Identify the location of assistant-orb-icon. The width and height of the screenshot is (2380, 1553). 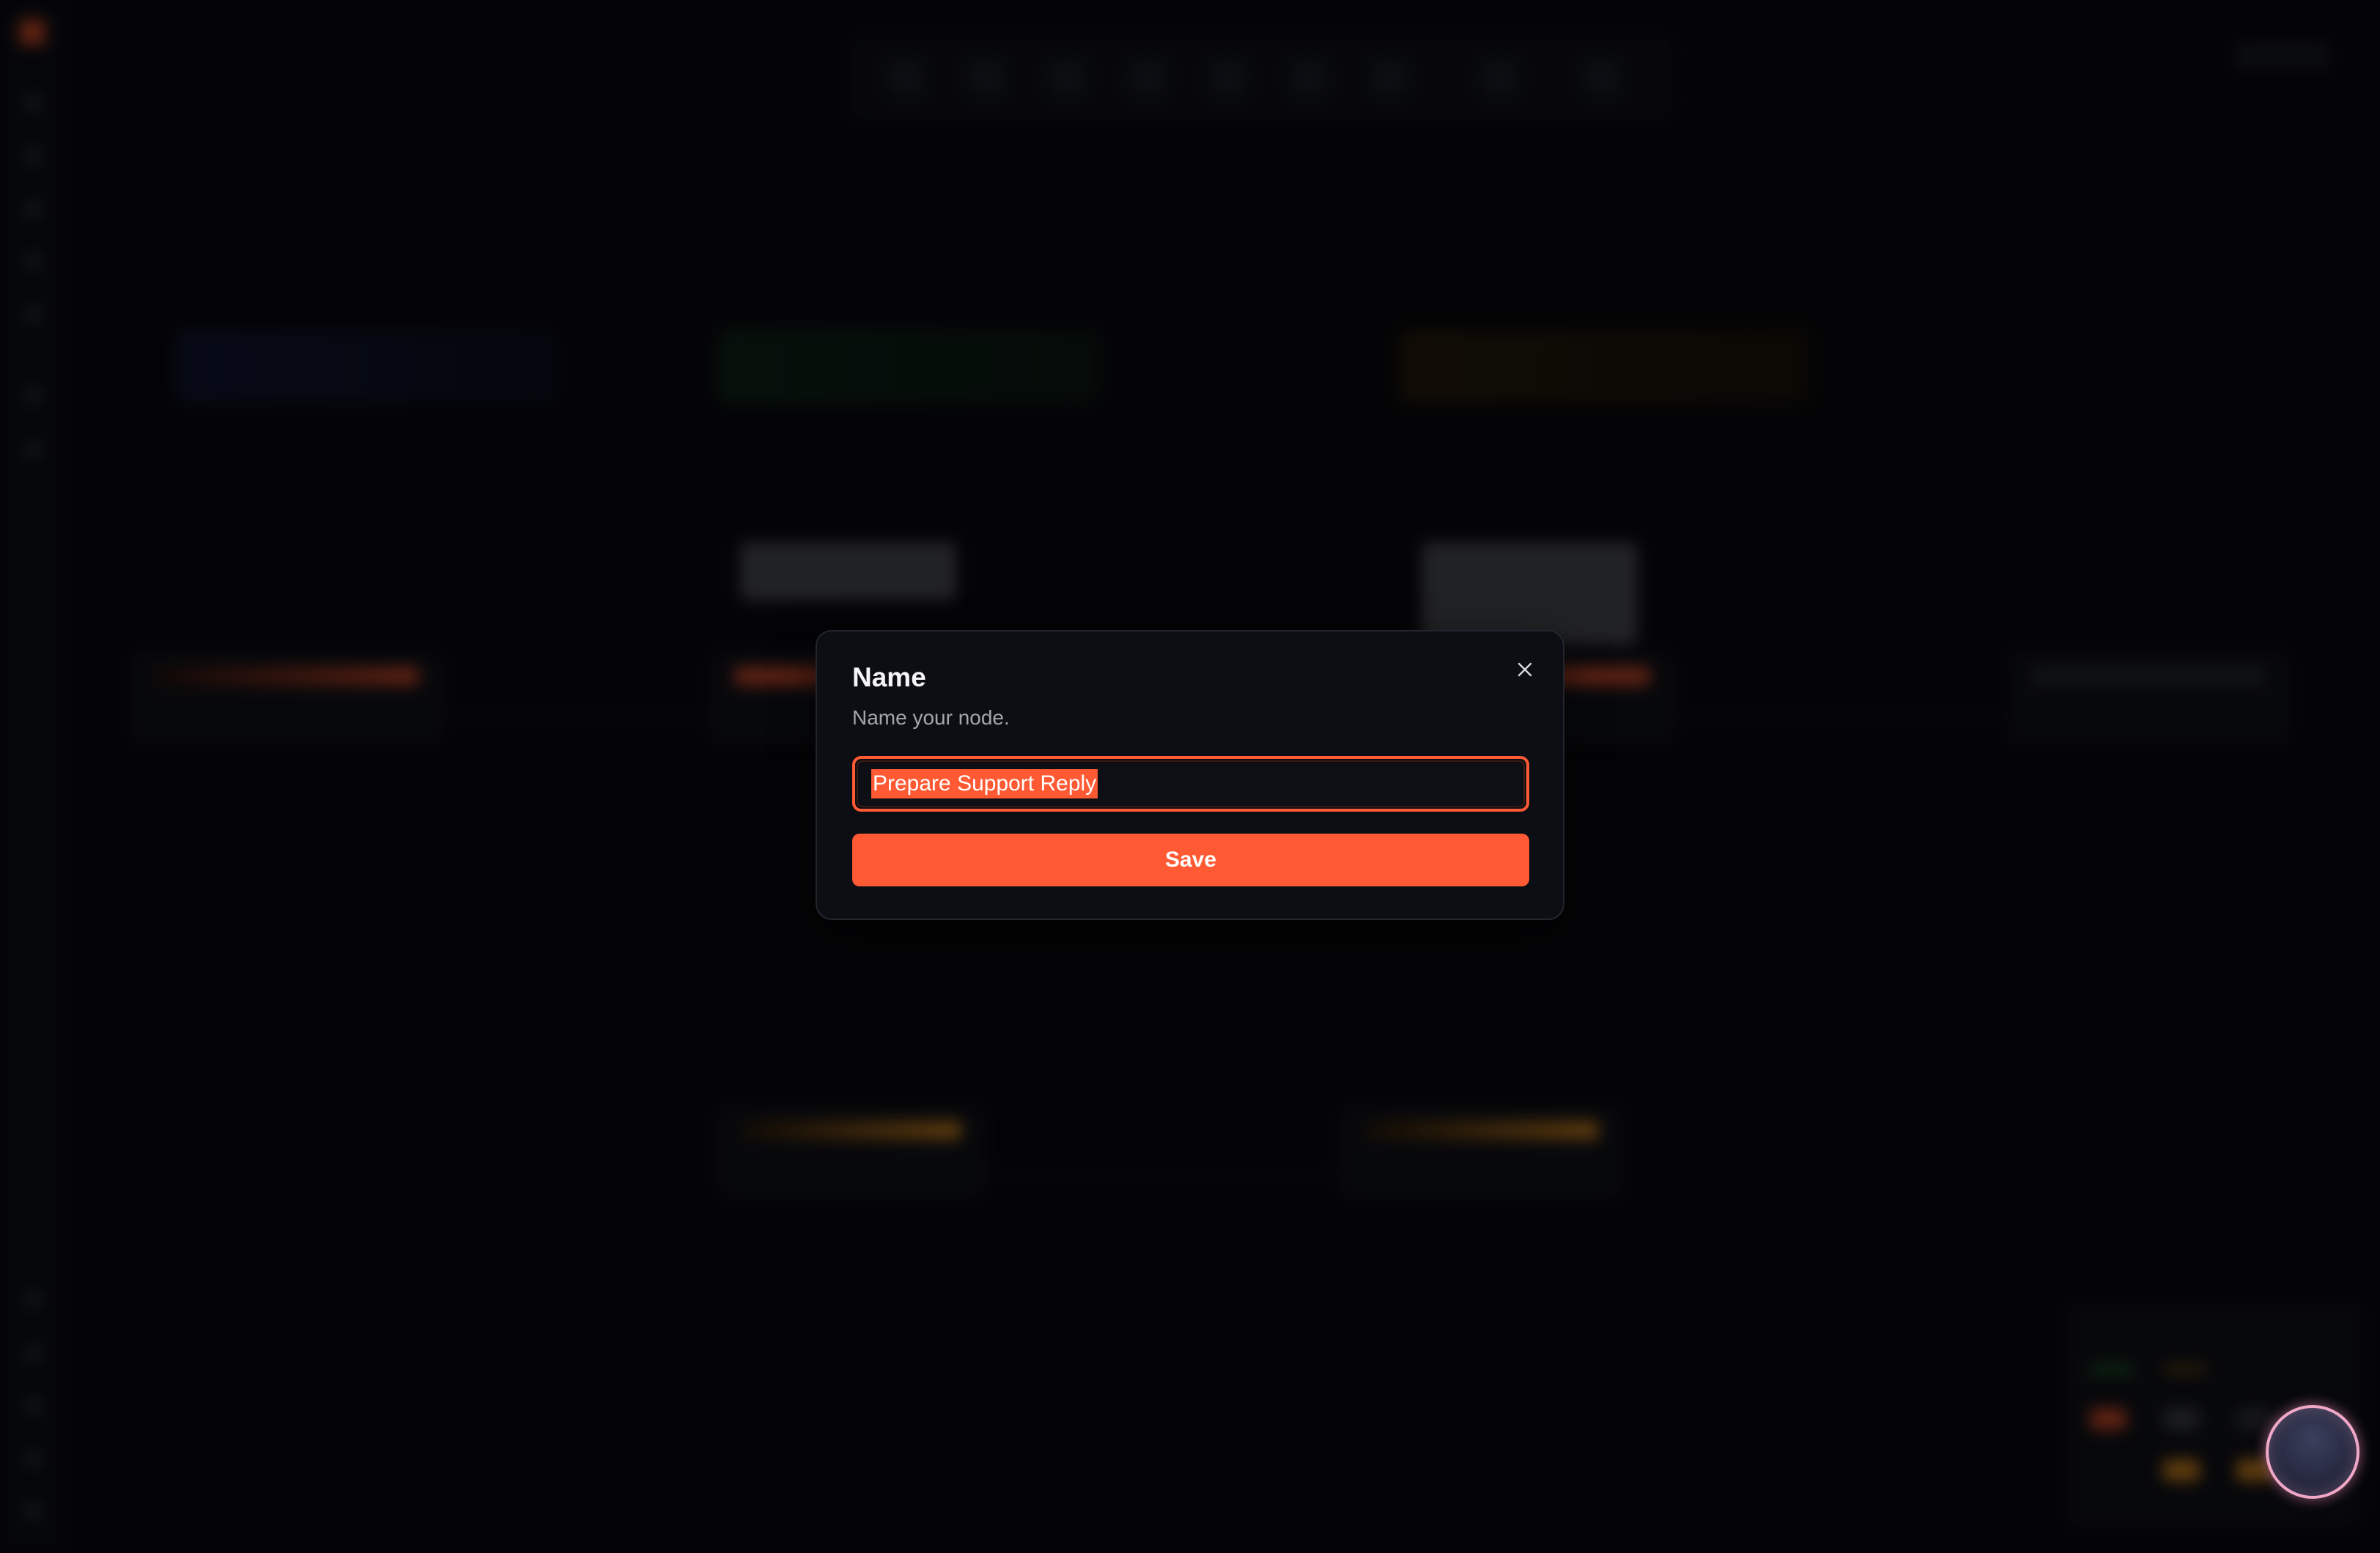
(2312, 1452).